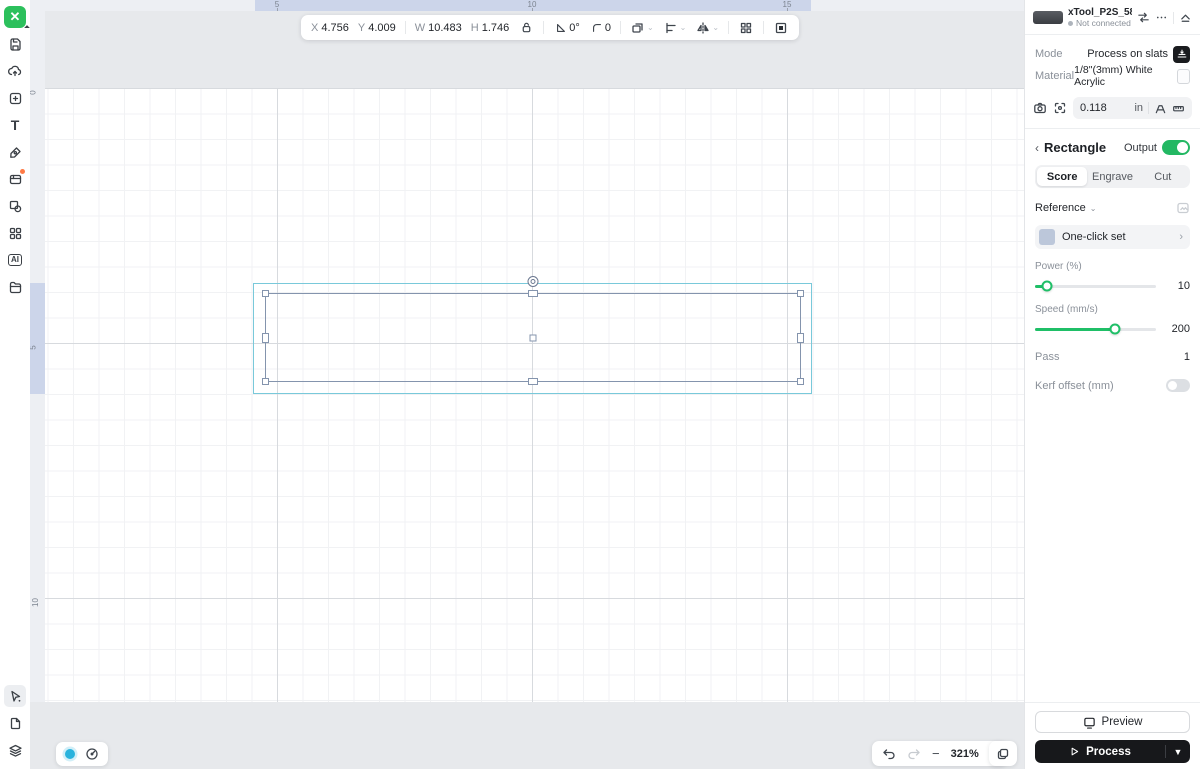 The width and height of the screenshot is (1200, 769). Describe the element at coordinates (800, 381) in the screenshot. I see `resize-handle-se` at that location.